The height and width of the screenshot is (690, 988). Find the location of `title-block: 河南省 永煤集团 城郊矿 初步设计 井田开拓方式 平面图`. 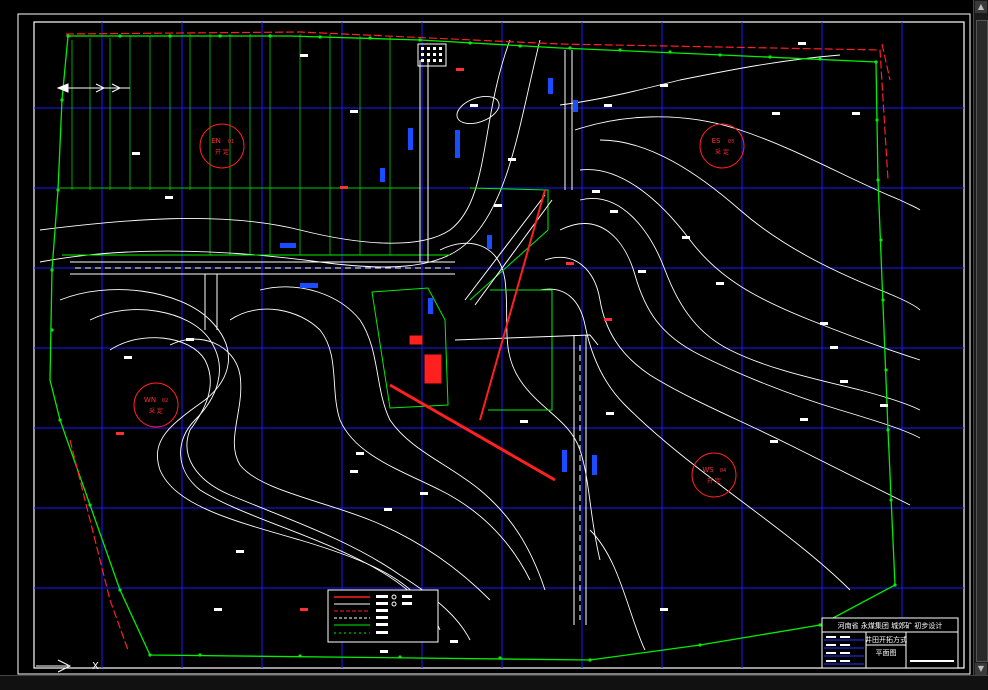

title-block: 河南省 永煤集团 城郊矿 初步设计 井田开拓方式 平面图 is located at coordinates (890, 643).